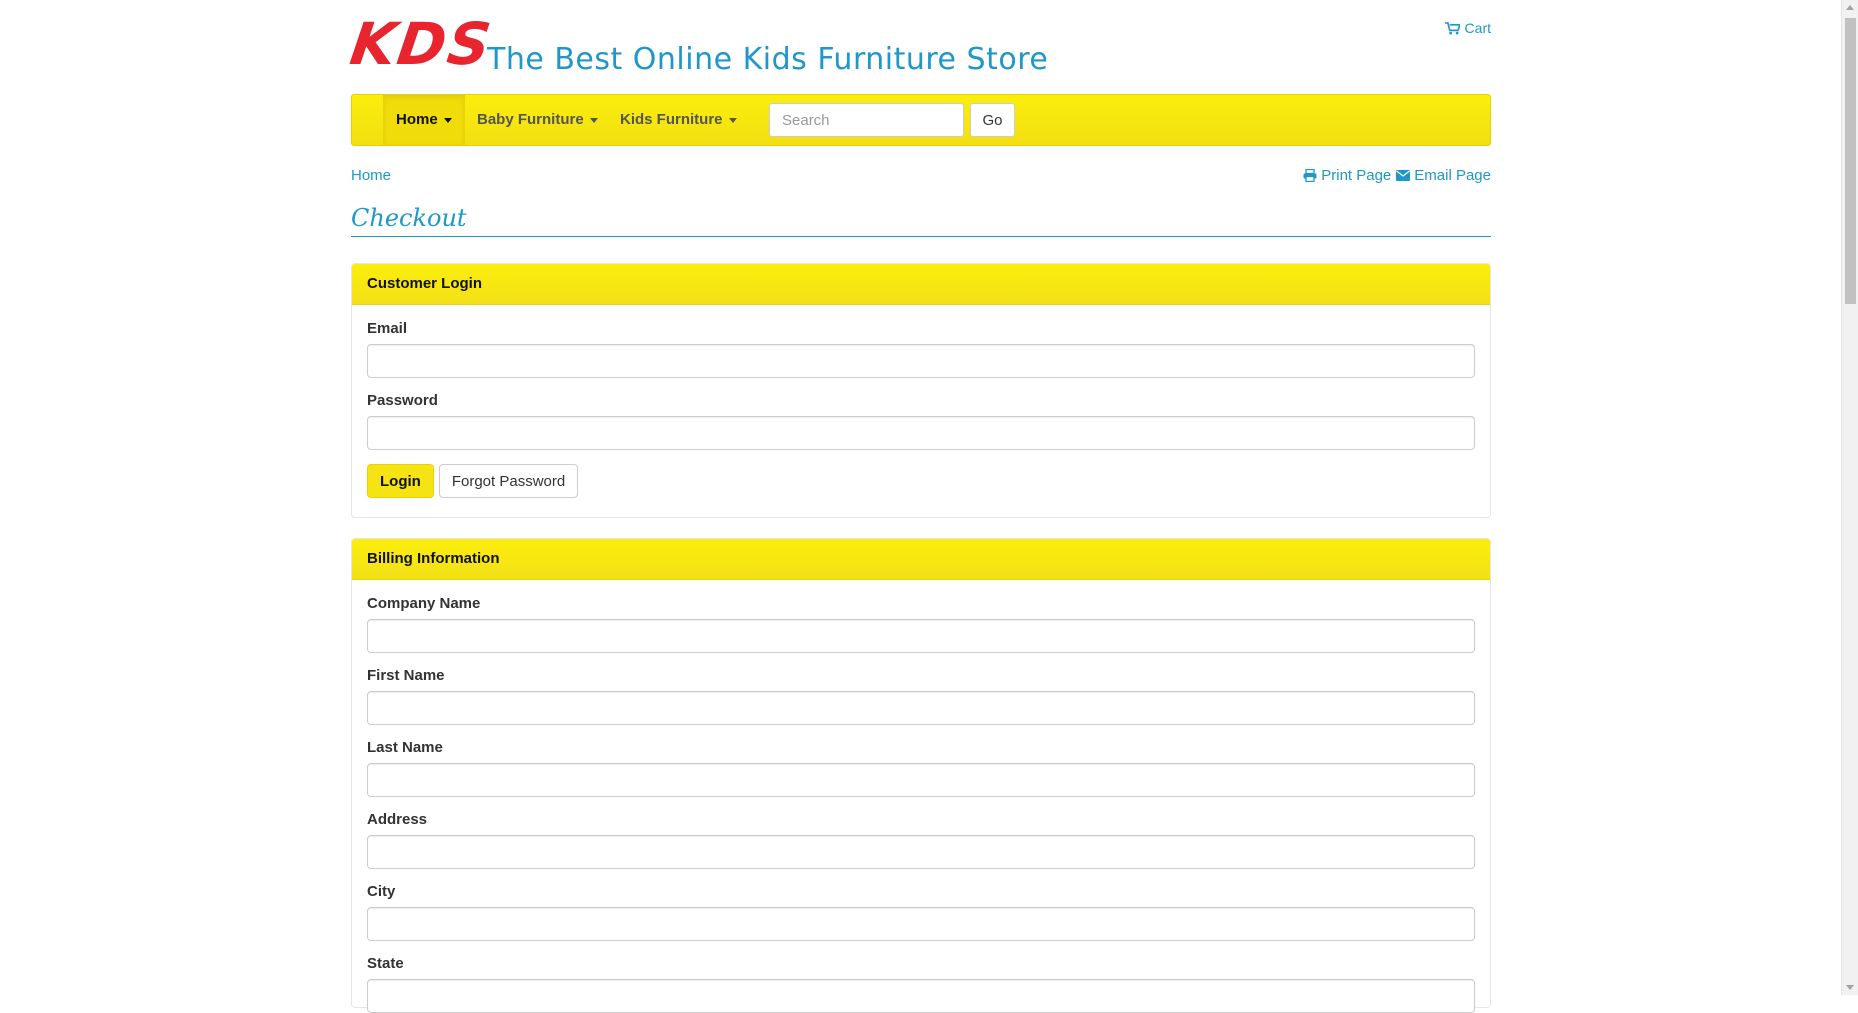 The image size is (1858, 1013). I want to click on page-utilities: Print Page Email Page, so click(1397, 175).